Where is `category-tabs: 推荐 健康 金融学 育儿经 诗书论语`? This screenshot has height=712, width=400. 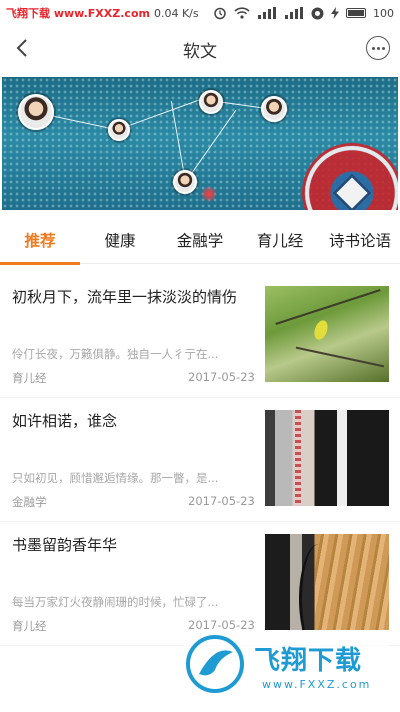
category-tabs: 推荐 健康 金融学 育儿经 诗书论语 is located at coordinates (200, 240).